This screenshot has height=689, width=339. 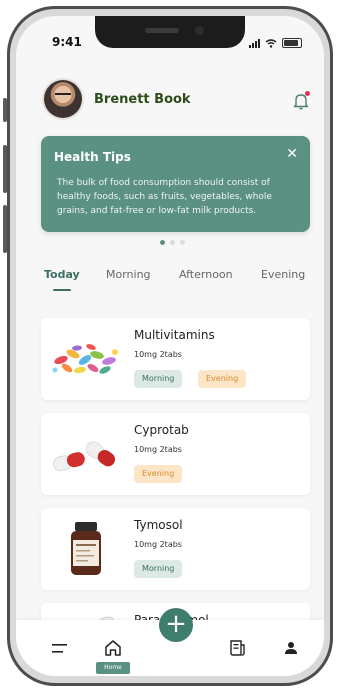 What do you see at coordinates (5, 229) in the screenshot?
I see `volume-down-button` at bounding box center [5, 229].